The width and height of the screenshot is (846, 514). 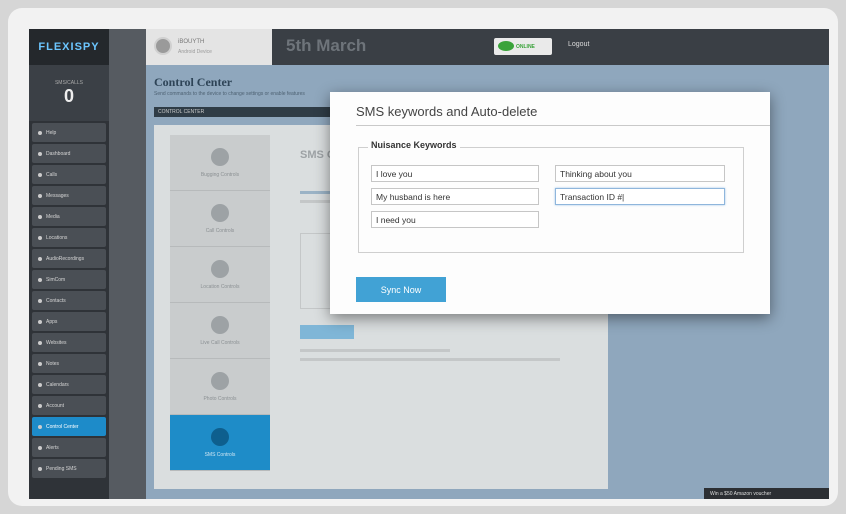 I want to click on control-tab-label: Bugging Controls, so click(x=220, y=174).